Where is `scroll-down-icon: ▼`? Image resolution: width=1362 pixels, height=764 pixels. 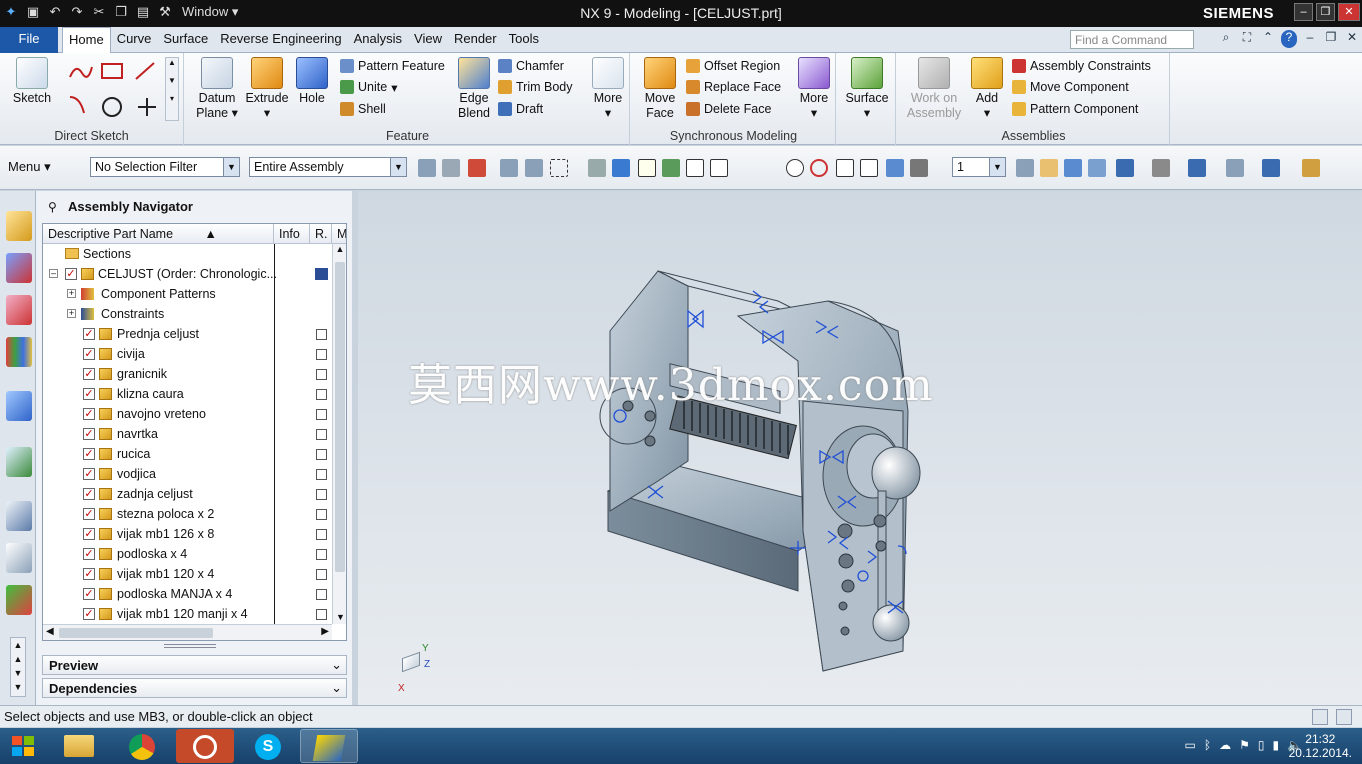
scroll-down-icon: ▼ is located at coordinates (340, 617).